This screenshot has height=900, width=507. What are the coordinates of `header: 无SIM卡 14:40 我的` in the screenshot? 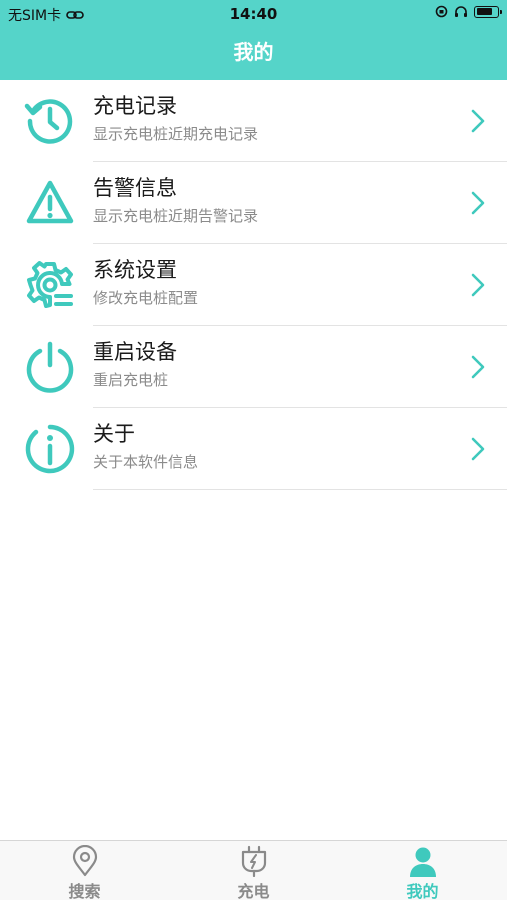 It's located at (253, 40).